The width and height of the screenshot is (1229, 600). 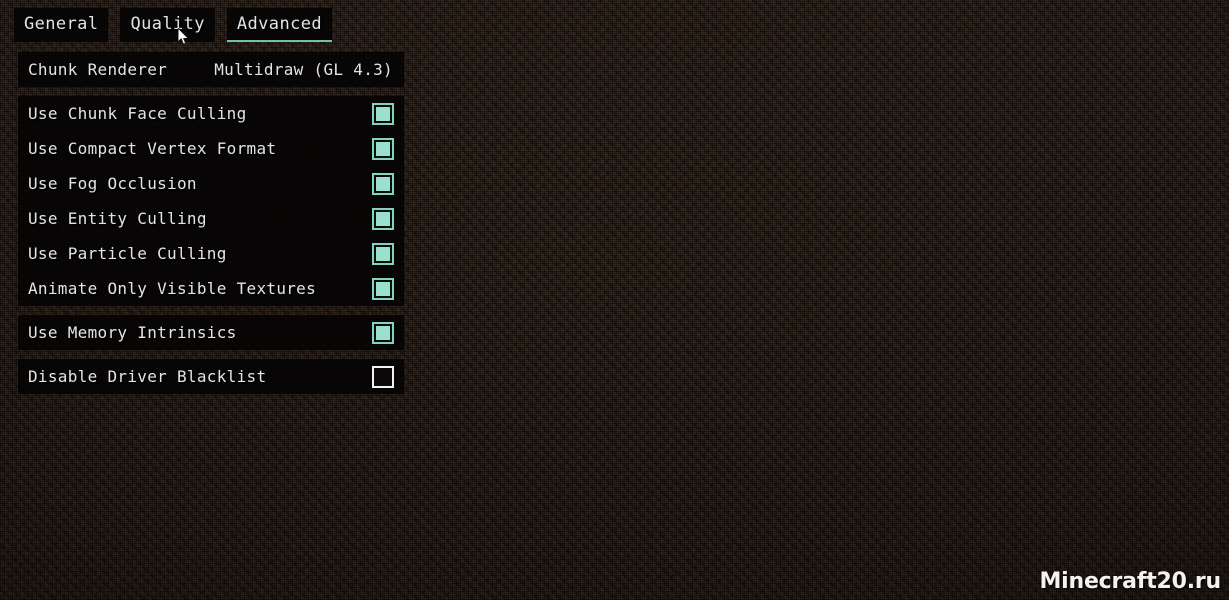 I want to click on option-row-use-fog-occlusion: Use Fog Occlusion, so click(x=211, y=183).